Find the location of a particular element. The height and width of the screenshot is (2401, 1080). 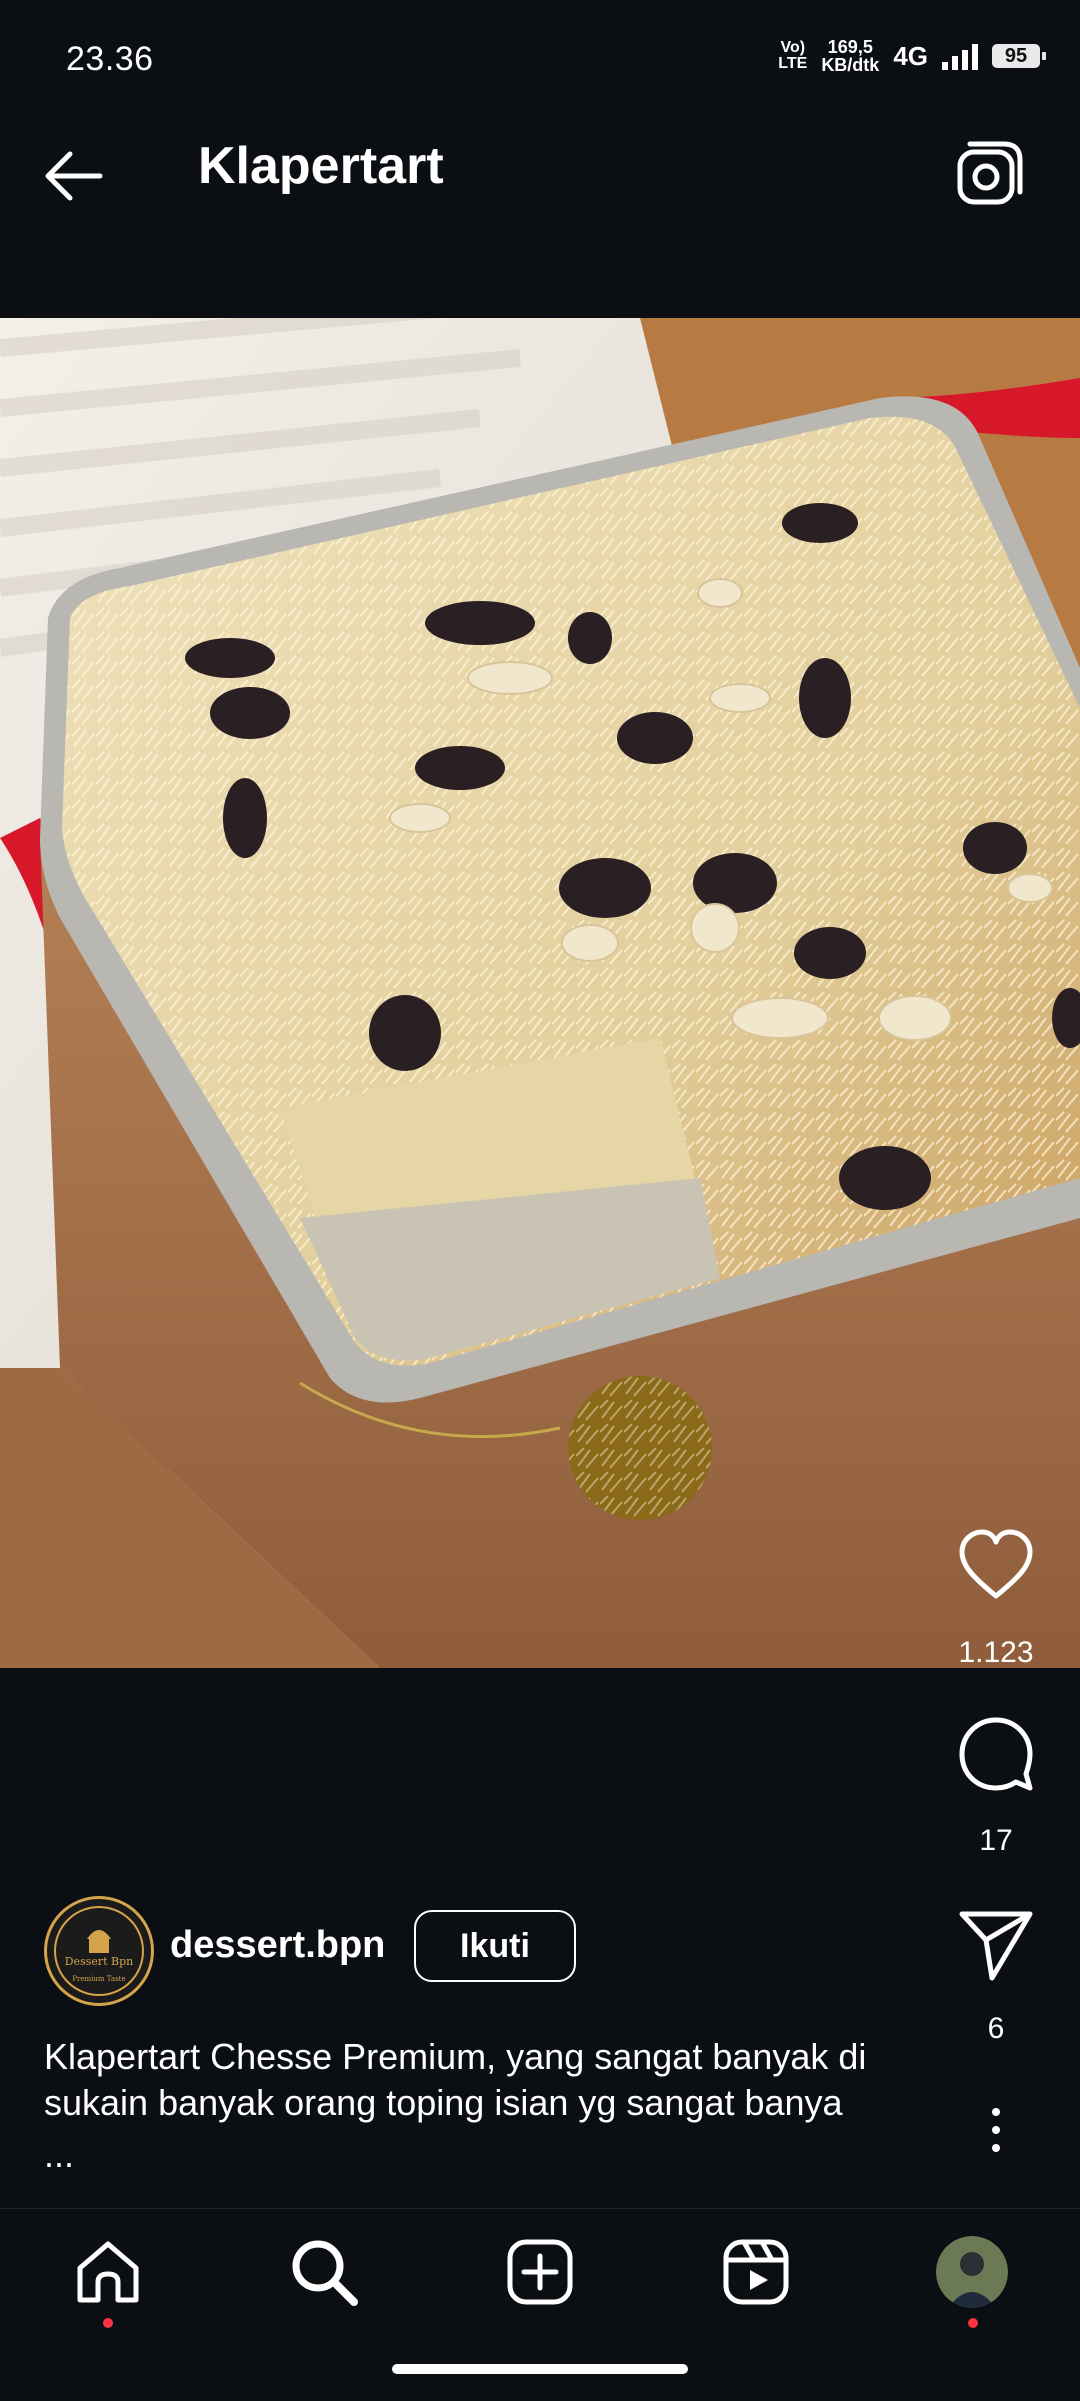

reels-icon is located at coordinates (756, 2272).